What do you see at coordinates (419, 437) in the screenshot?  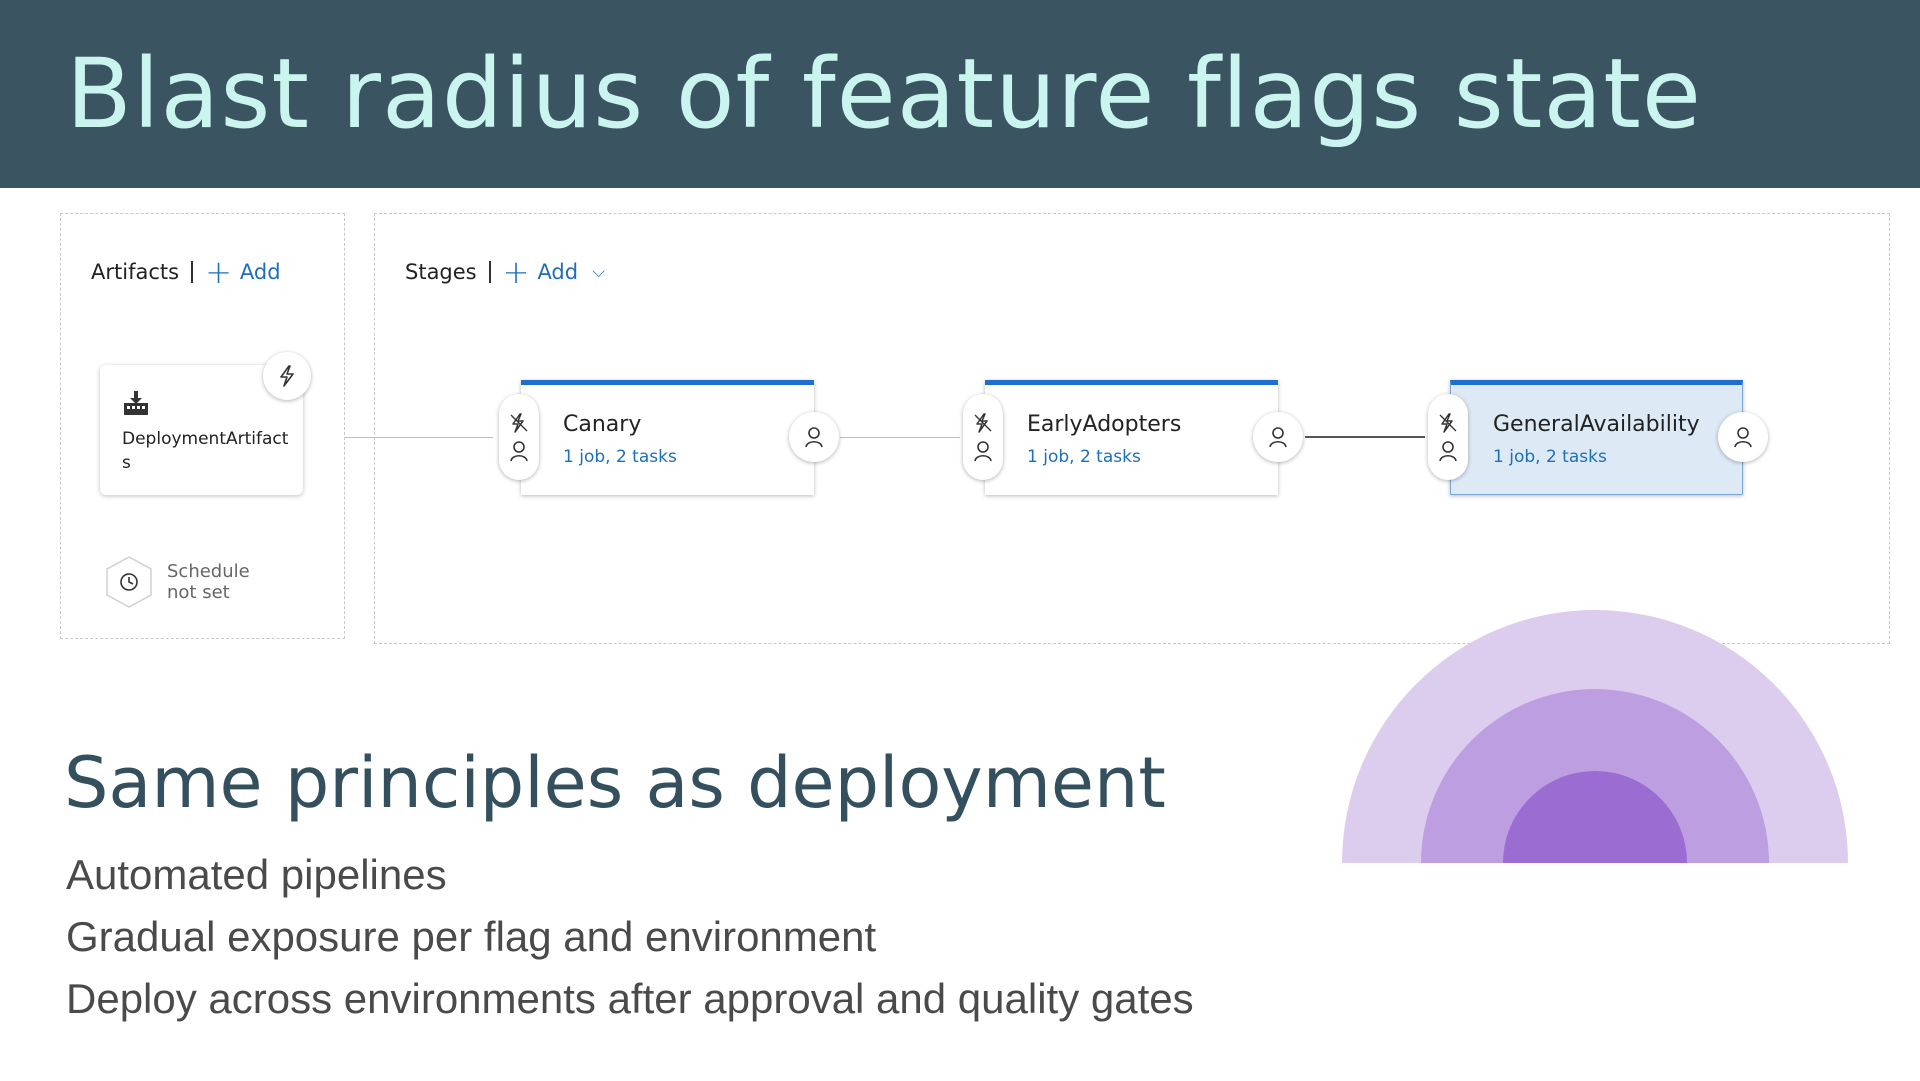 I see `connector-artifact-canary` at bounding box center [419, 437].